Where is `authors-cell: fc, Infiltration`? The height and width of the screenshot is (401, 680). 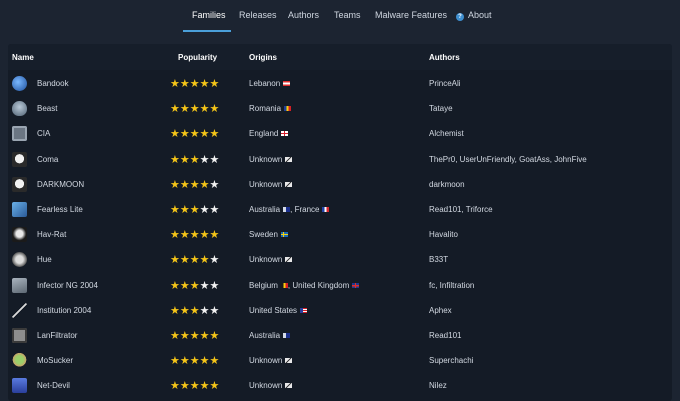 authors-cell: fc, Infiltration is located at coordinates (451, 285).